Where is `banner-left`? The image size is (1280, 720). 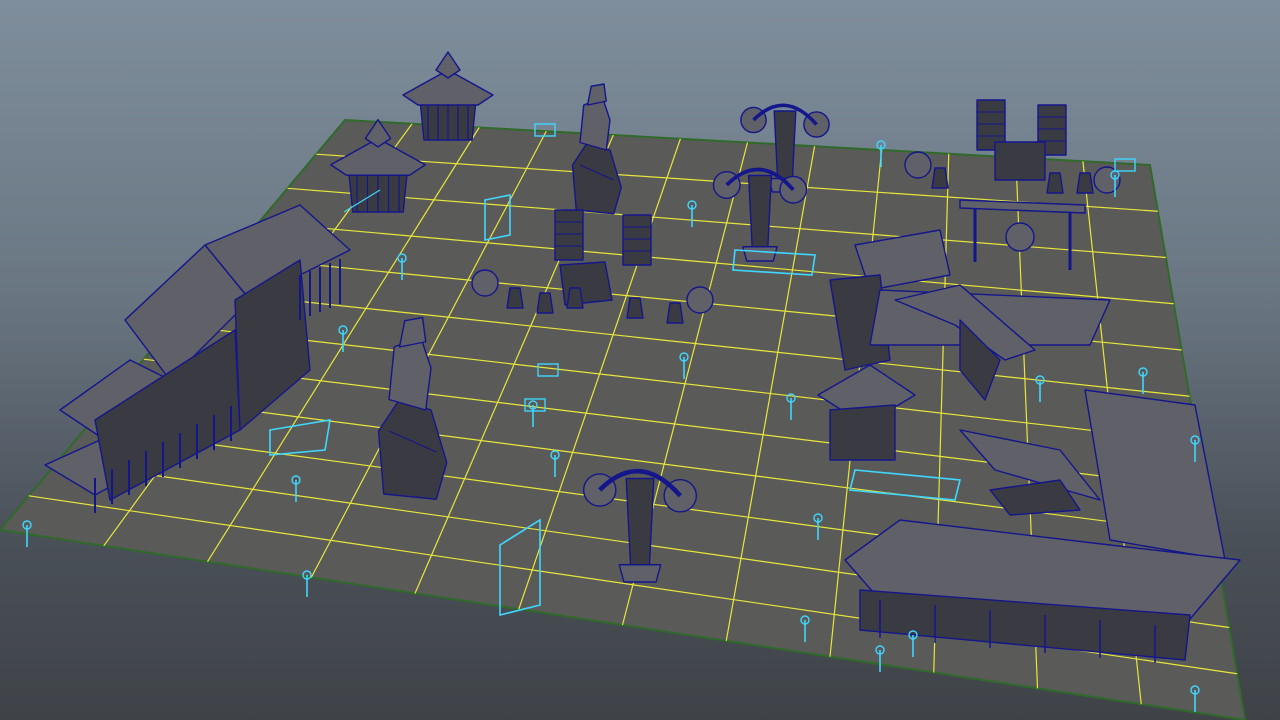
banner-left is located at coordinates (569, 235).